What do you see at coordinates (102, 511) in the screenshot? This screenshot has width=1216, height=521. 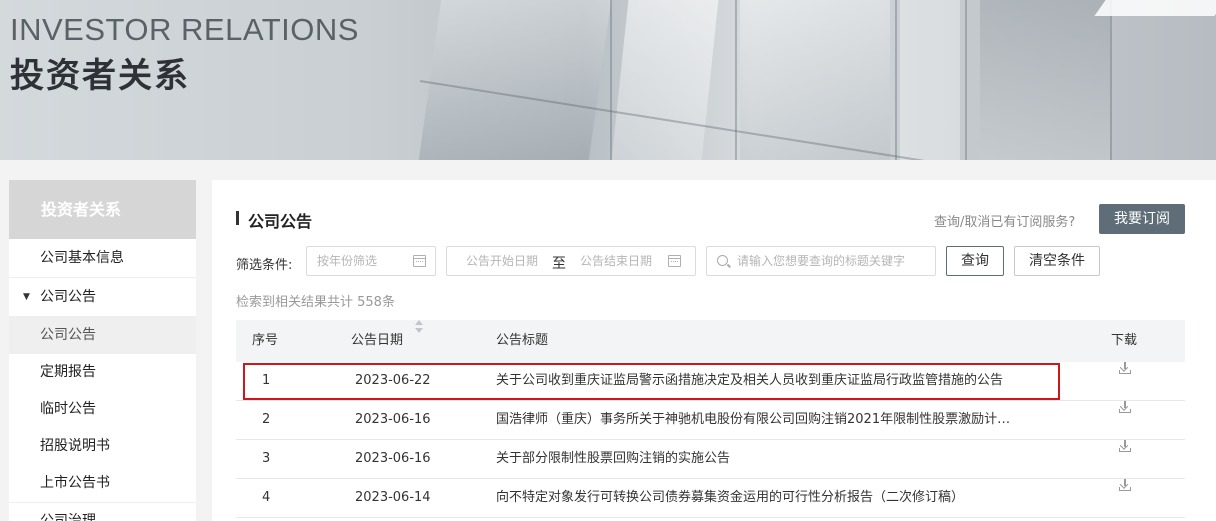 I see `sidebar-item-corporate-governance: 公司治理` at bounding box center [102, 511].